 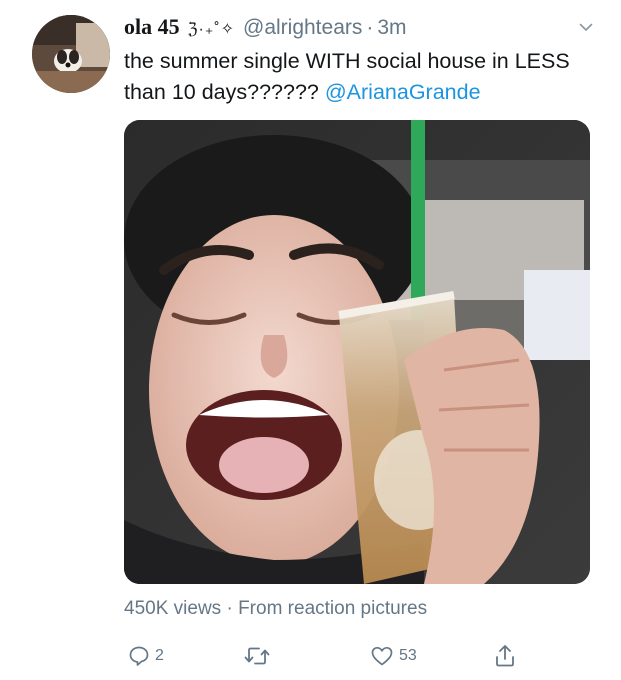 I want to click on like-count: 53, so click(x=408, y=655).